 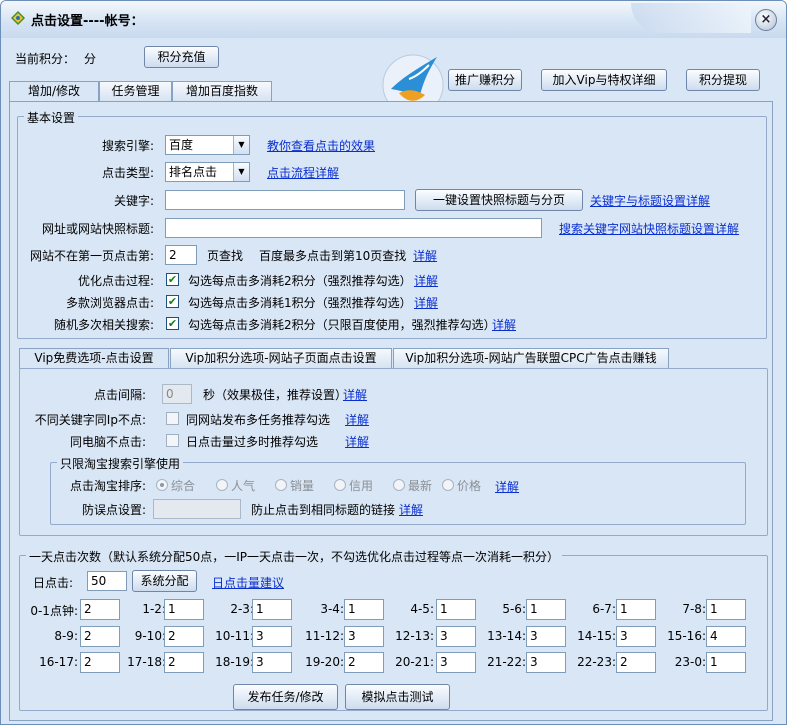 I want to click on mis-click-label: 防误点设置:, so click(x=113, y=510).